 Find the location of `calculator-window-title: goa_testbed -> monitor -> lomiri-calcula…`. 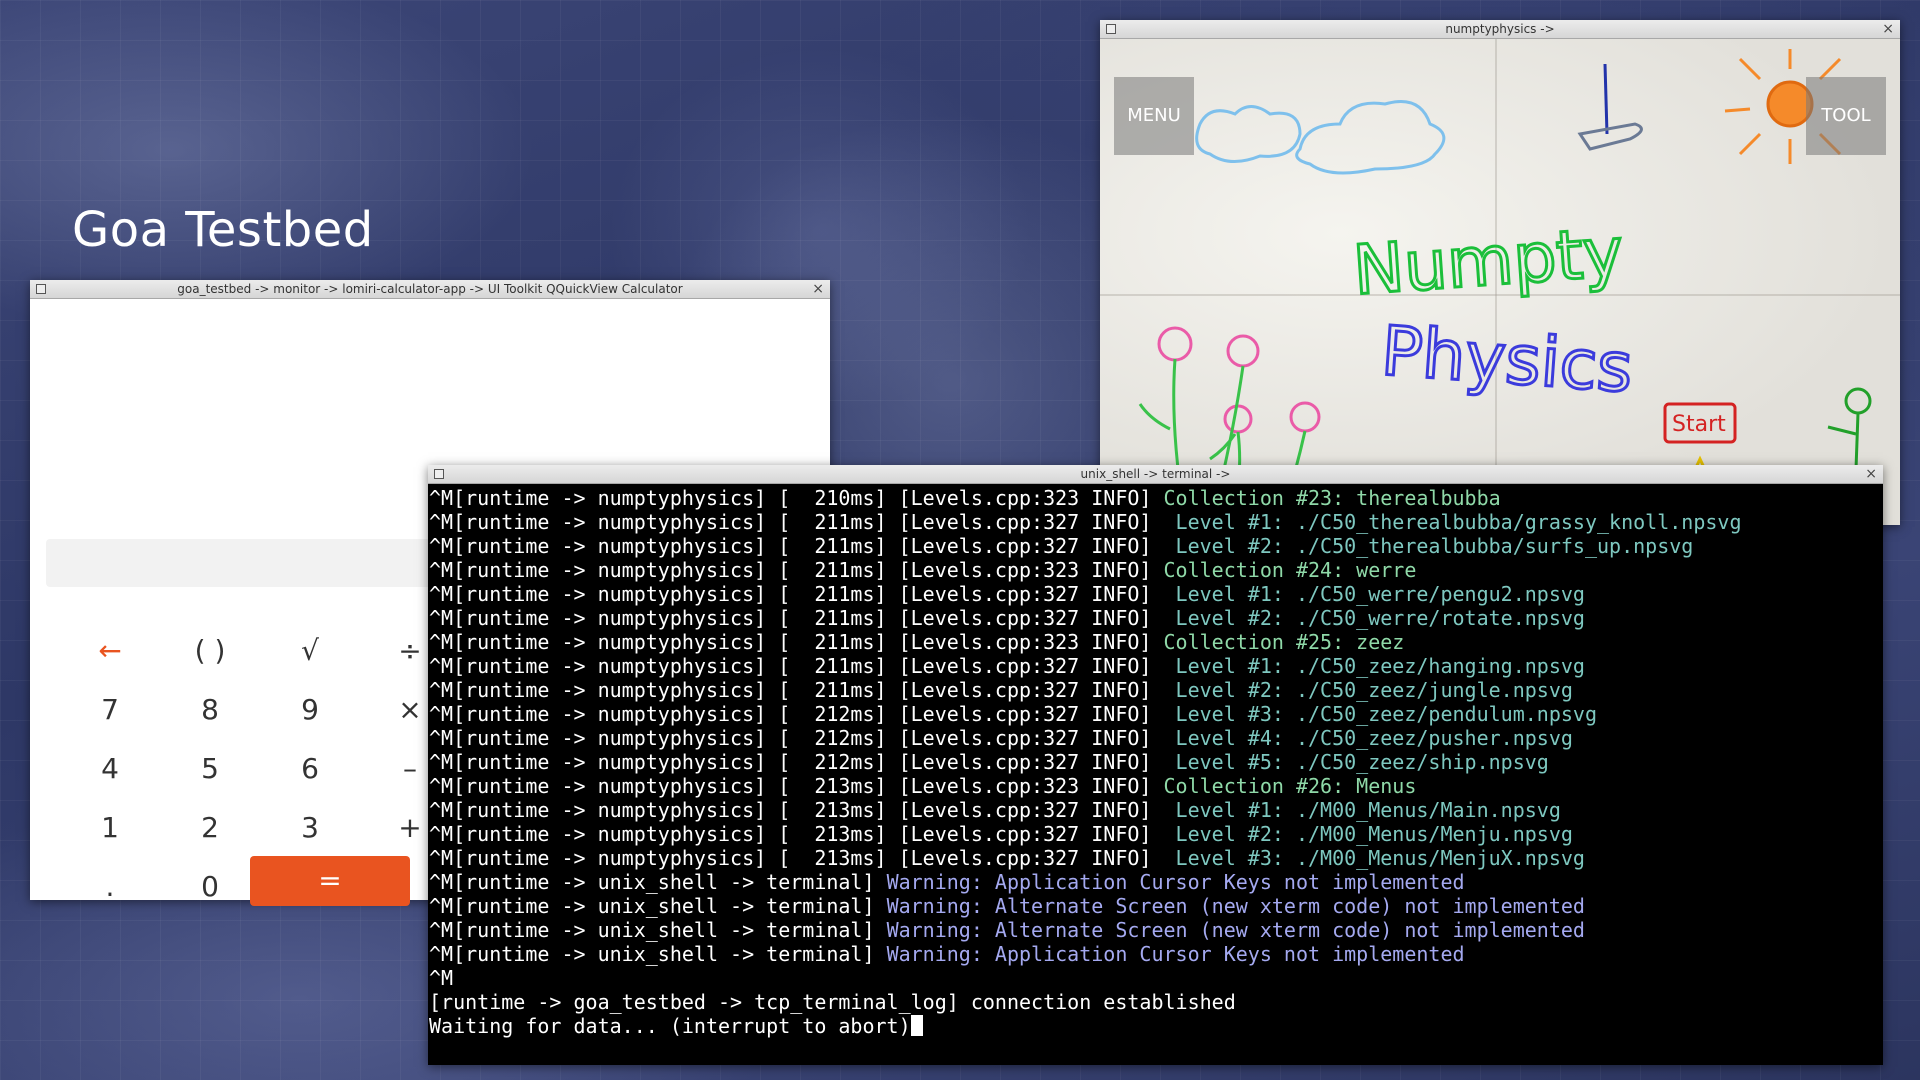

calculator-window-title: goa_testbed -> monitor -> lomiri-calcula… is located at coordinates (430, 289).